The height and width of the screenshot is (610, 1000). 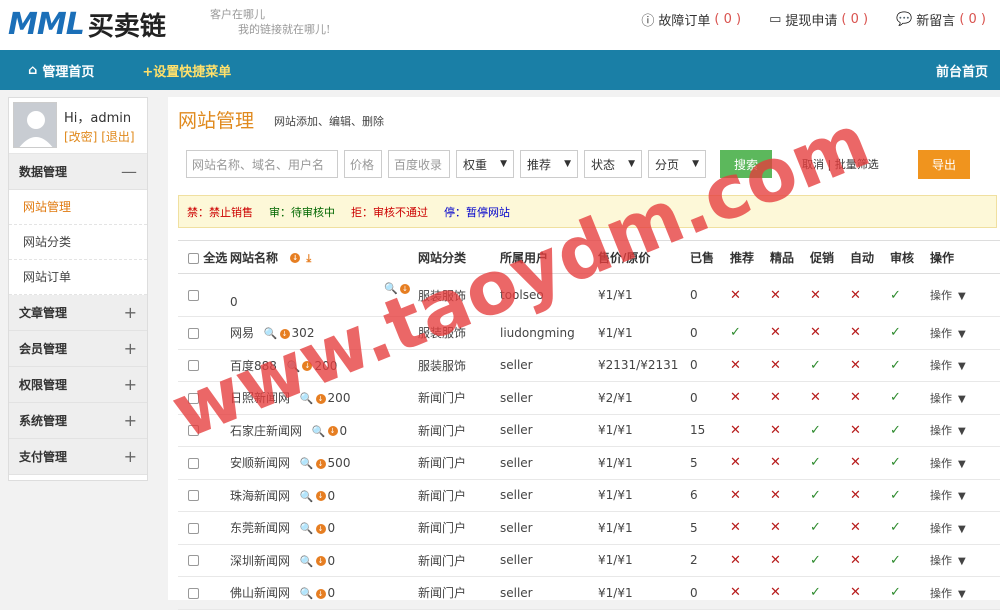 I want to click on page-select: 分页 ▼, so click(x=677, y=164).